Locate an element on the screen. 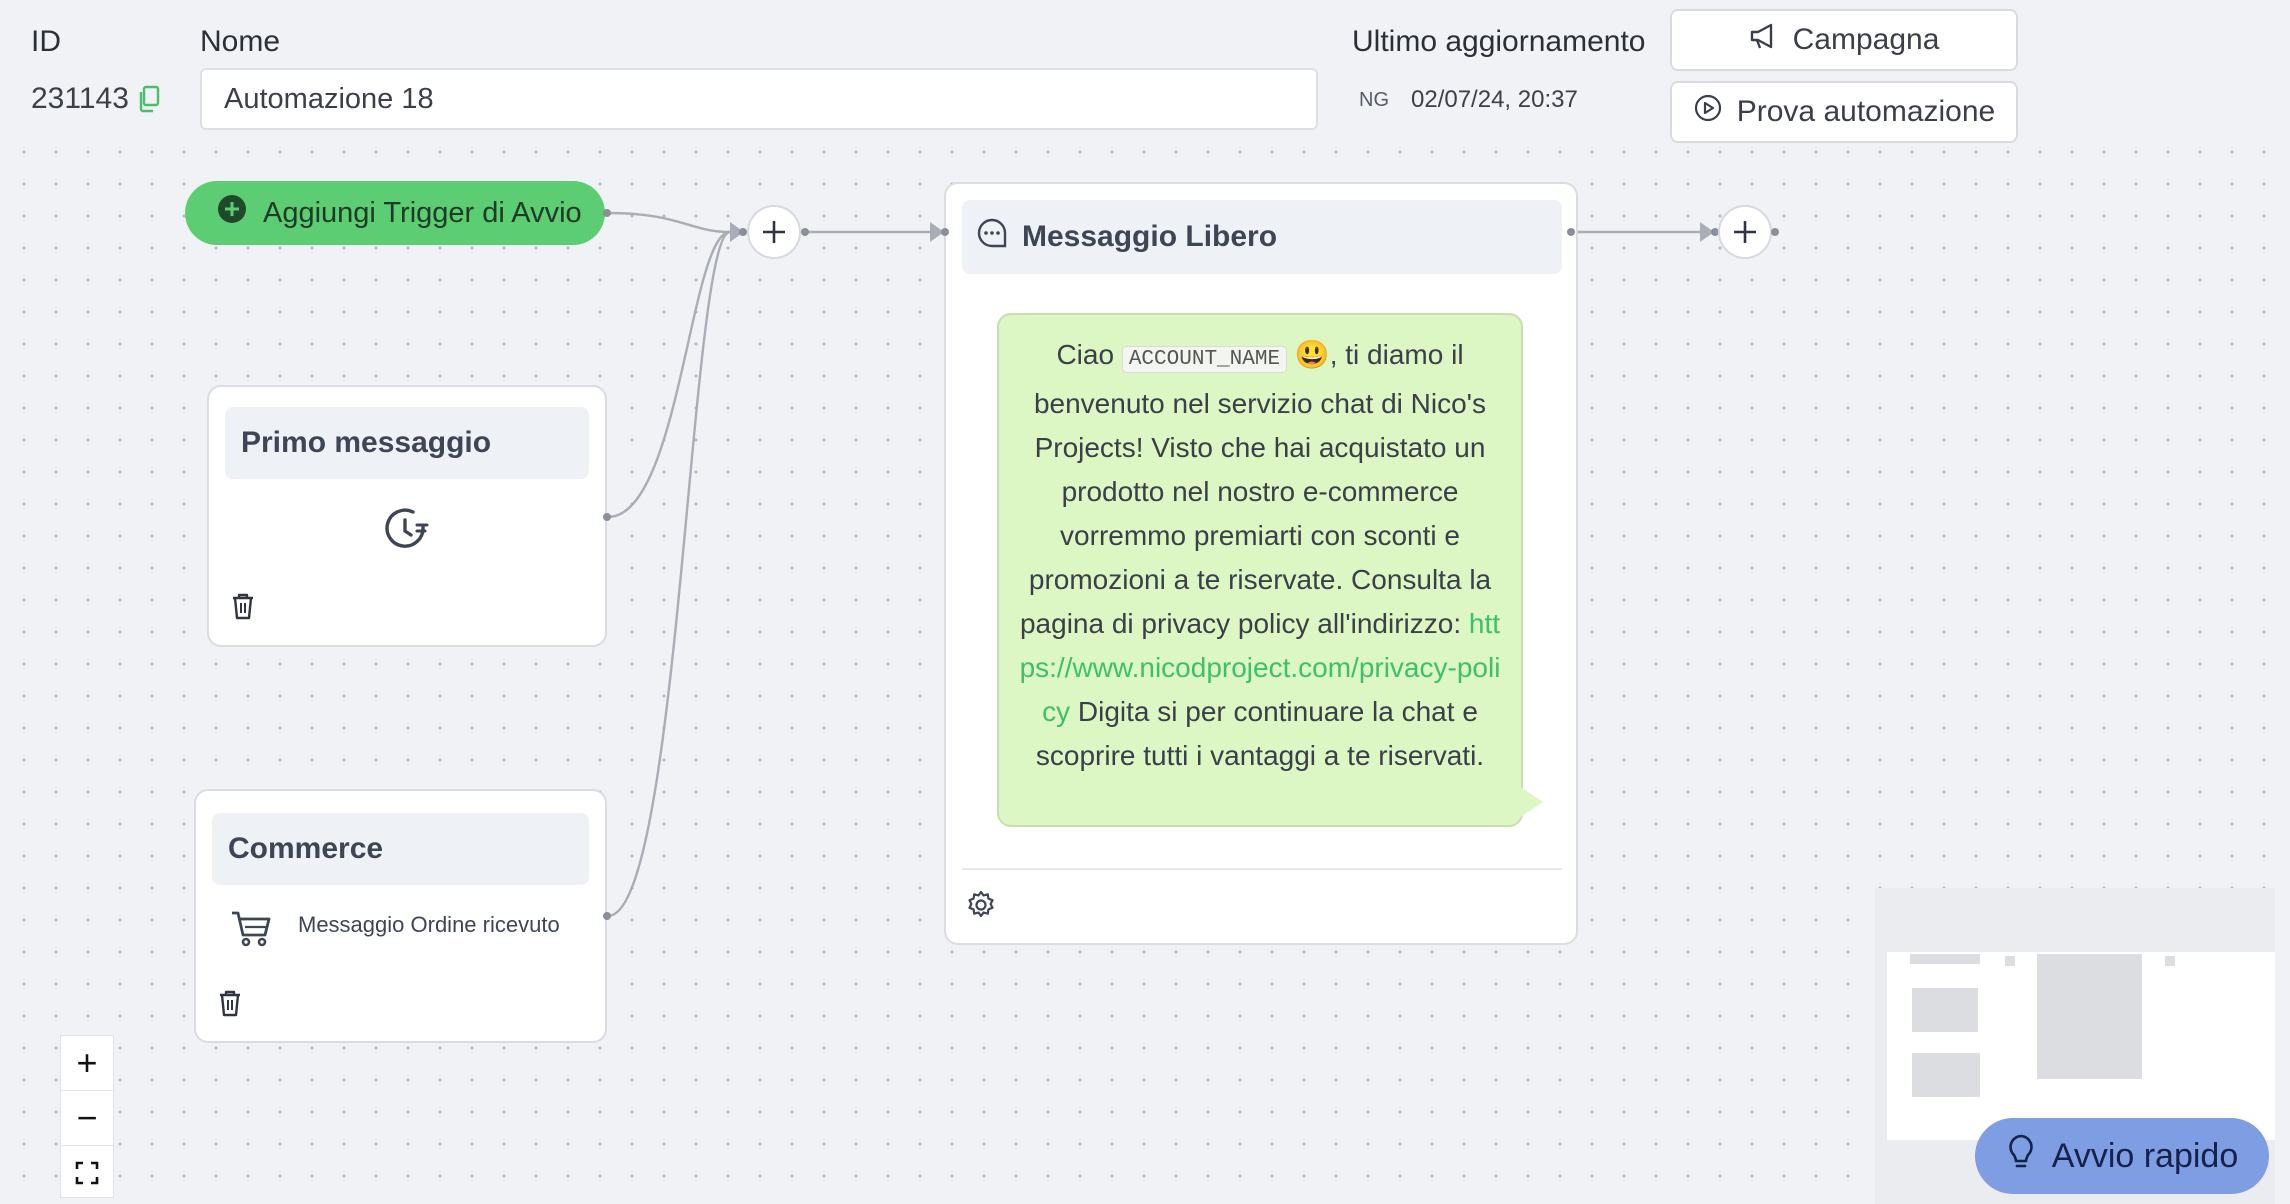 This screenshot has width=2290, height=1204. emoji: 😃 is located at coordinates (1312, 354).